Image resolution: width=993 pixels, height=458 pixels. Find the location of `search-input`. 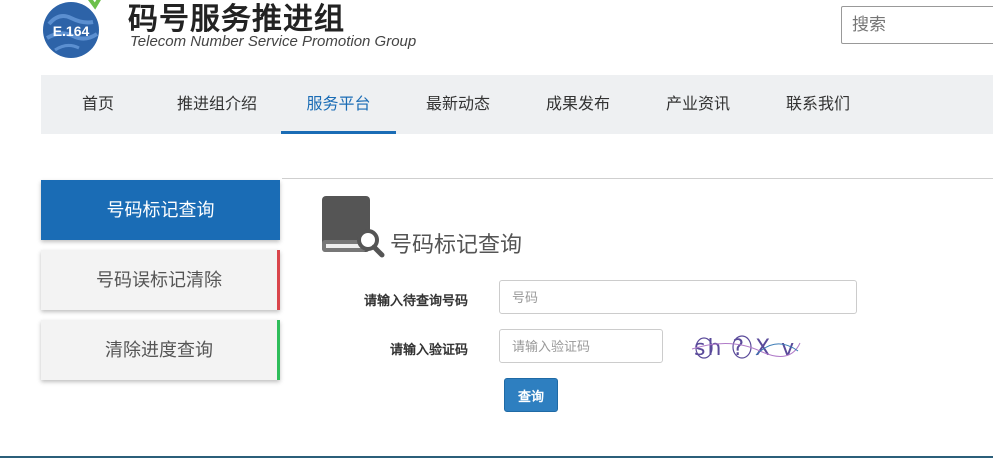

search-input is located at coordinates (917, 25).